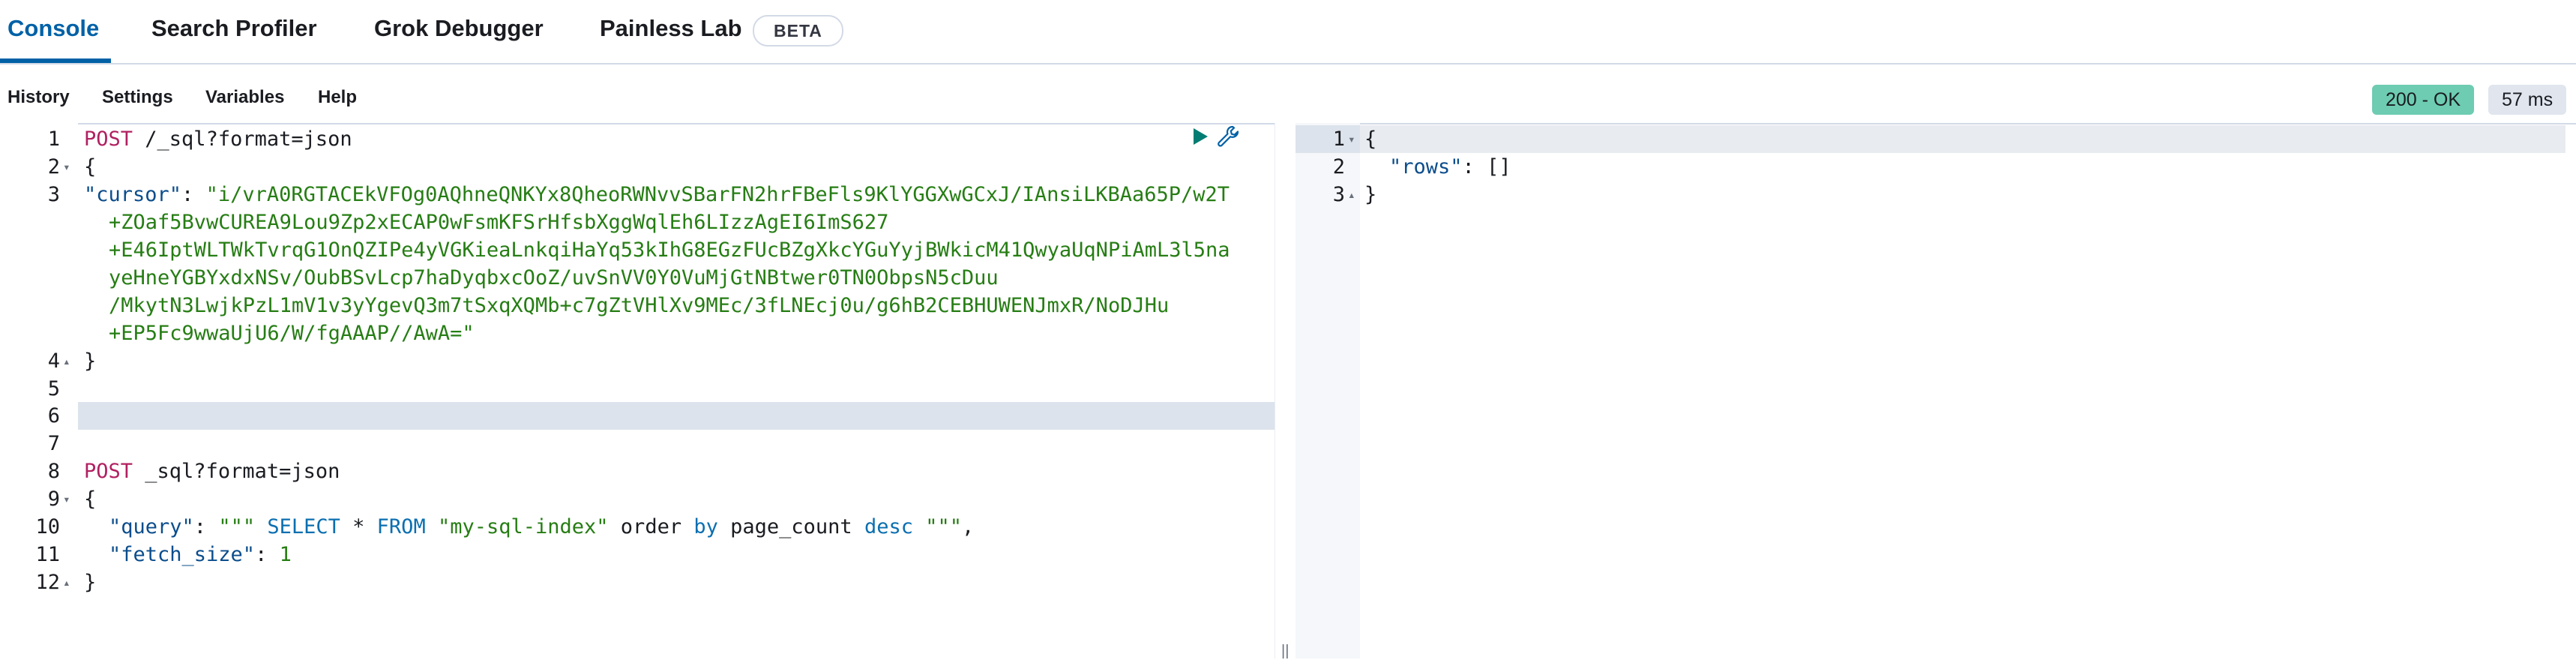  What do you see at coordinates (47, 582) in the screenshot?
I see `line-number: 12` at bounding box center [47, 582].